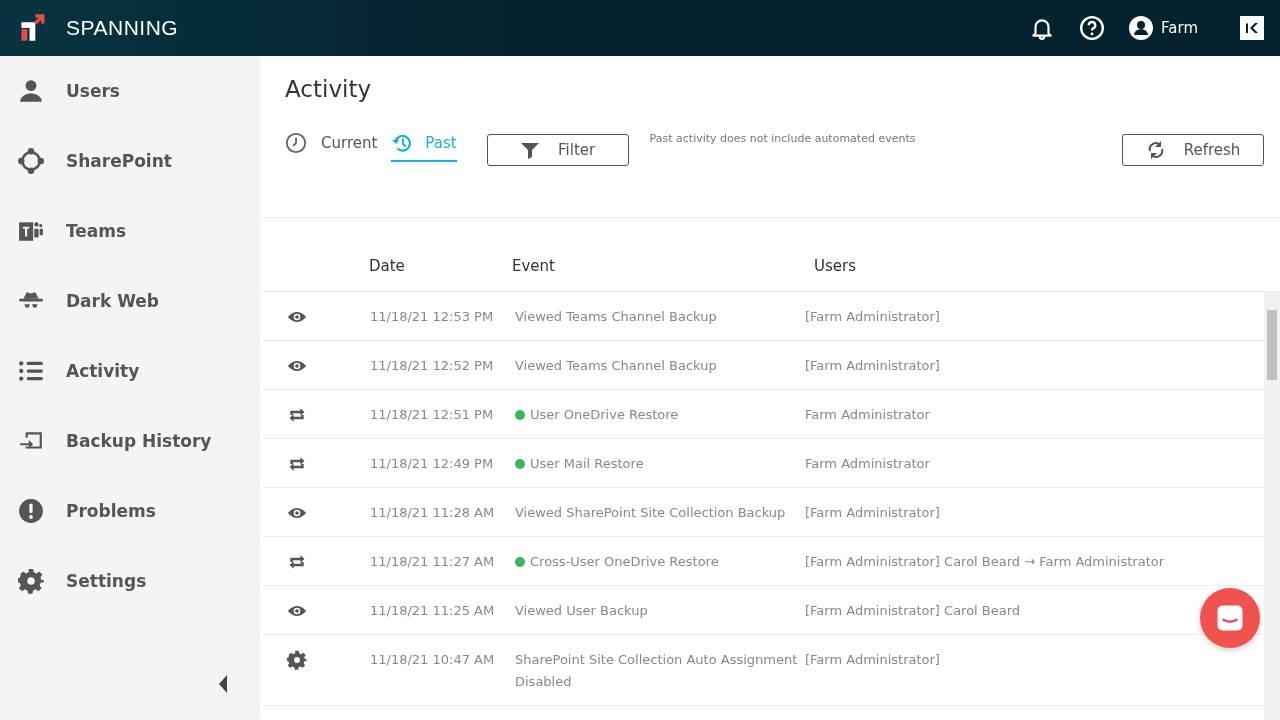 The height and width of the screenshot is (720, 1280). Describe the element at coordinates (130, 231) in the screenshot. I see `nav-item: Teams` at that location.